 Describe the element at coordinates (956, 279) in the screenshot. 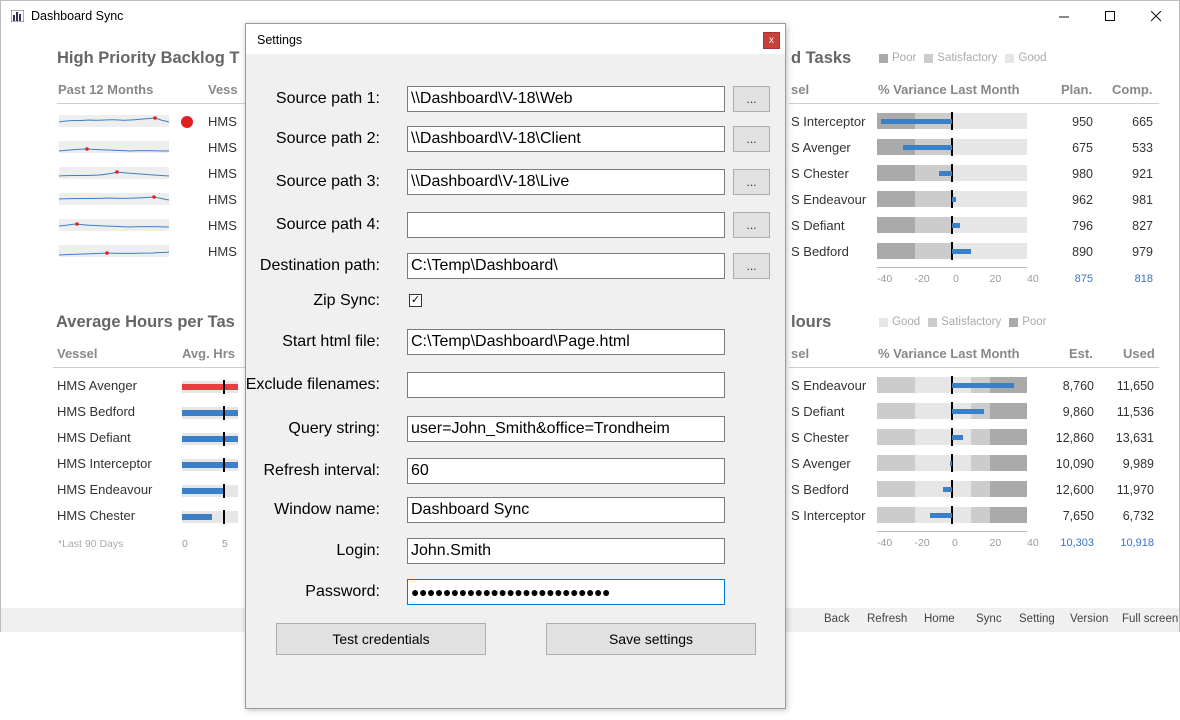

I see `axis-tick: 0` at that location.